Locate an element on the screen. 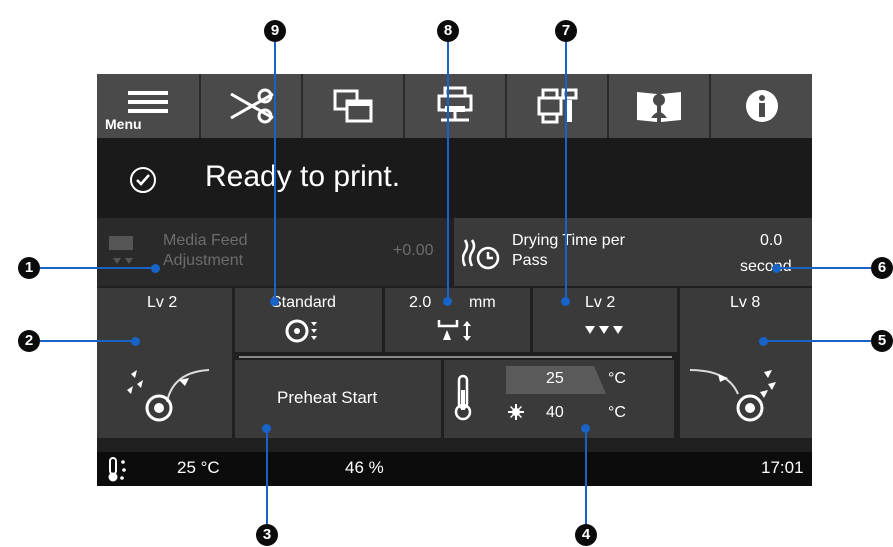 The image size is (893, 547). platen-gap-value: 2.0 is located at coordinates (420, 302).